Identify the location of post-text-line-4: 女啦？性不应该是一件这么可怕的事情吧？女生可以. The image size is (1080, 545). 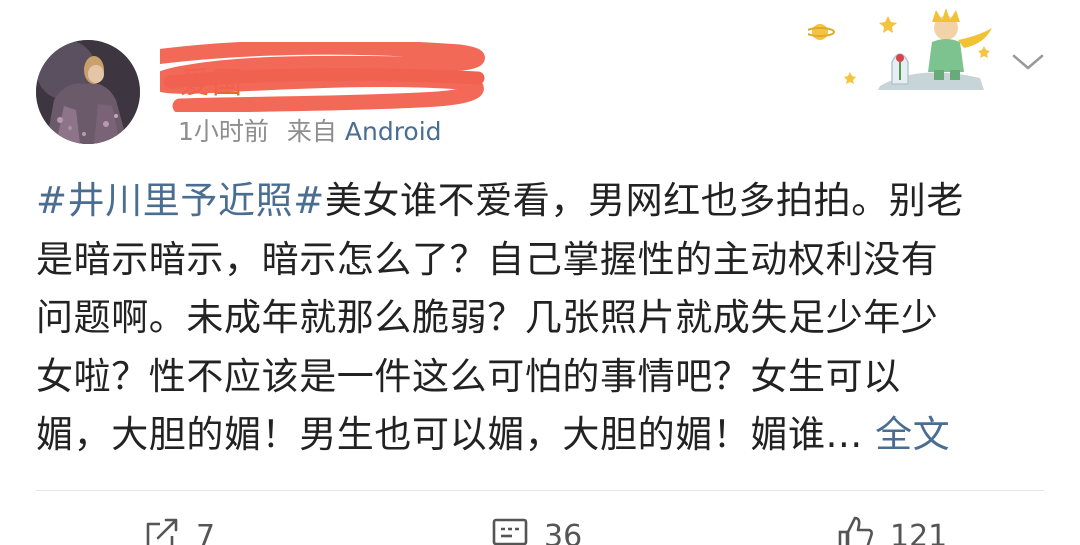
(468, 376).